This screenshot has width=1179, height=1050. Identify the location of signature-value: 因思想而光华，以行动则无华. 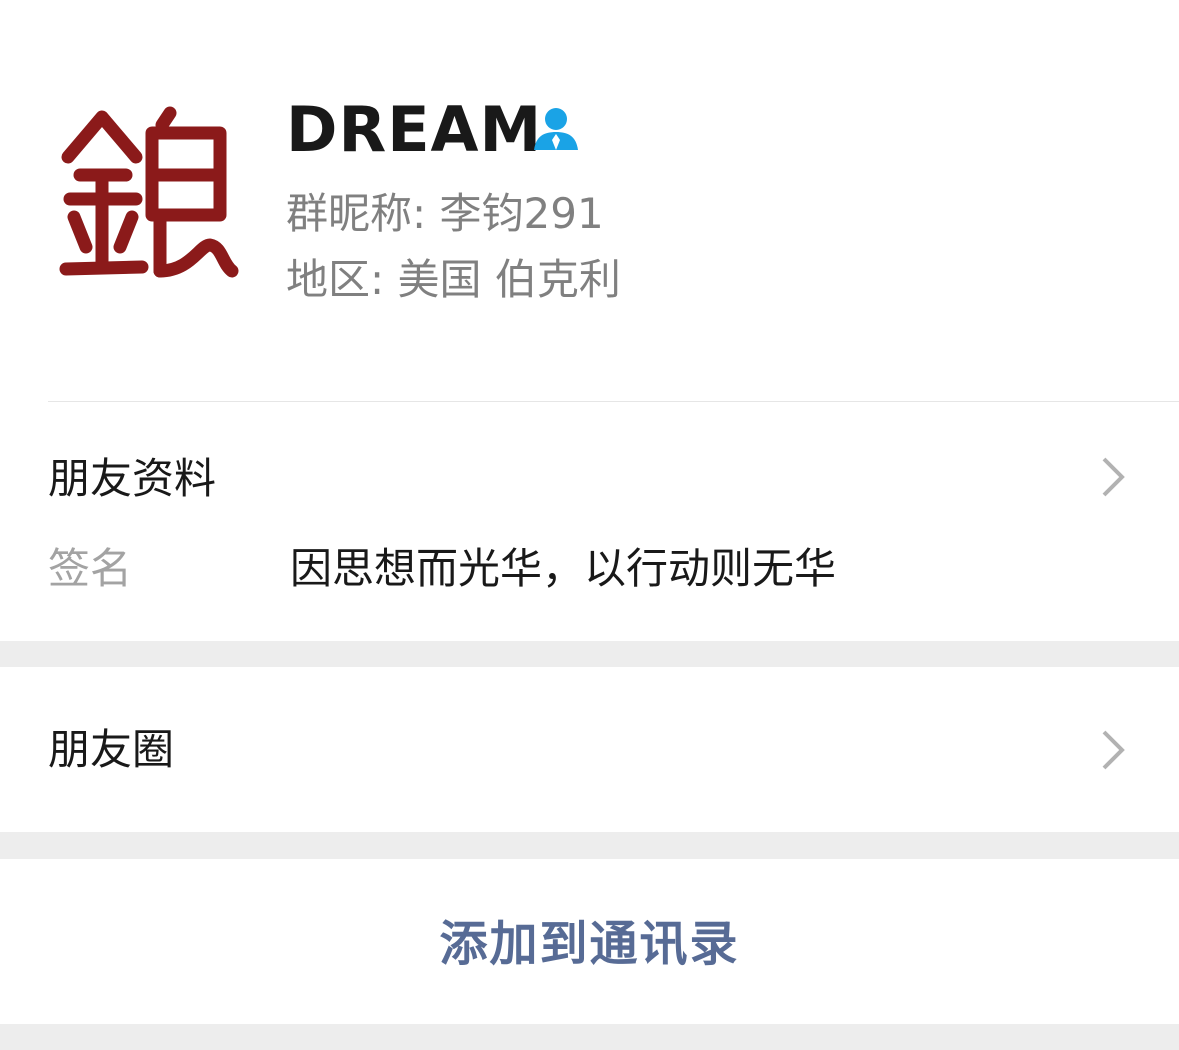
(563, 568).